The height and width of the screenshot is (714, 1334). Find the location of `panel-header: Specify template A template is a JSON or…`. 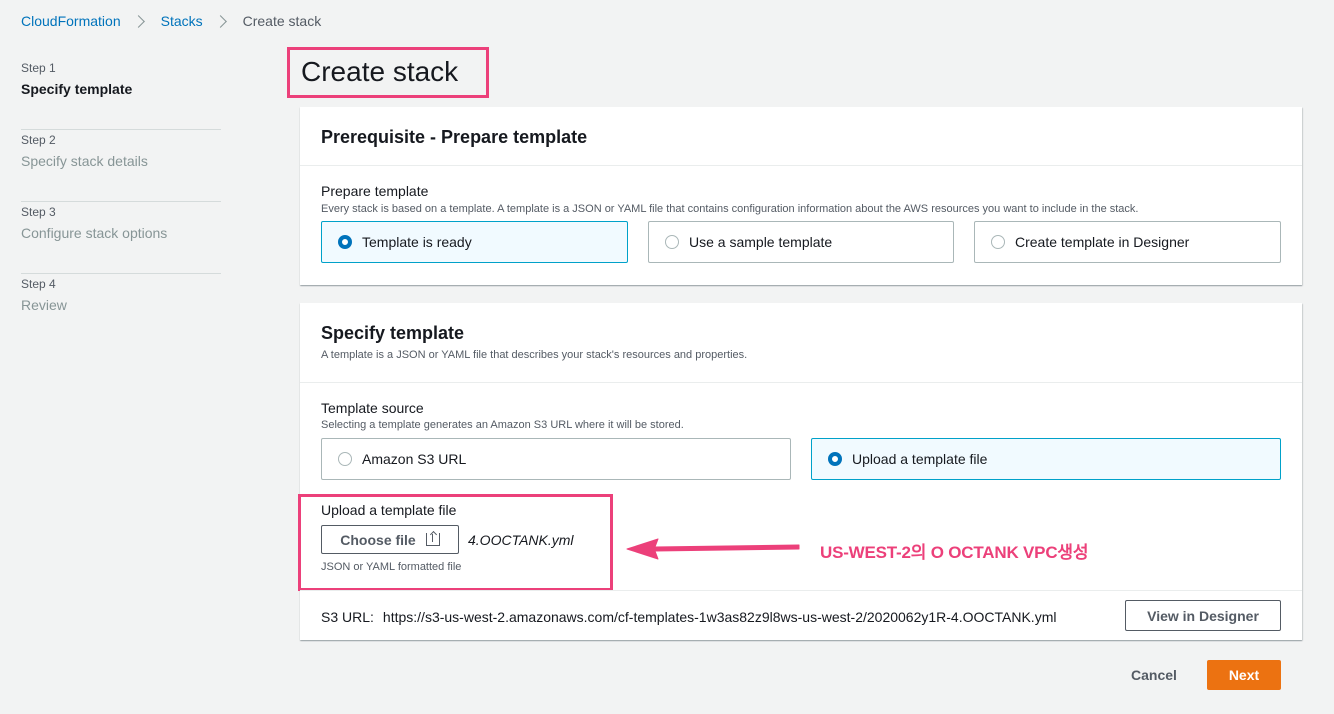

panel-header: Specify template A template is a JSON or… is located at coordinates (801, 343).